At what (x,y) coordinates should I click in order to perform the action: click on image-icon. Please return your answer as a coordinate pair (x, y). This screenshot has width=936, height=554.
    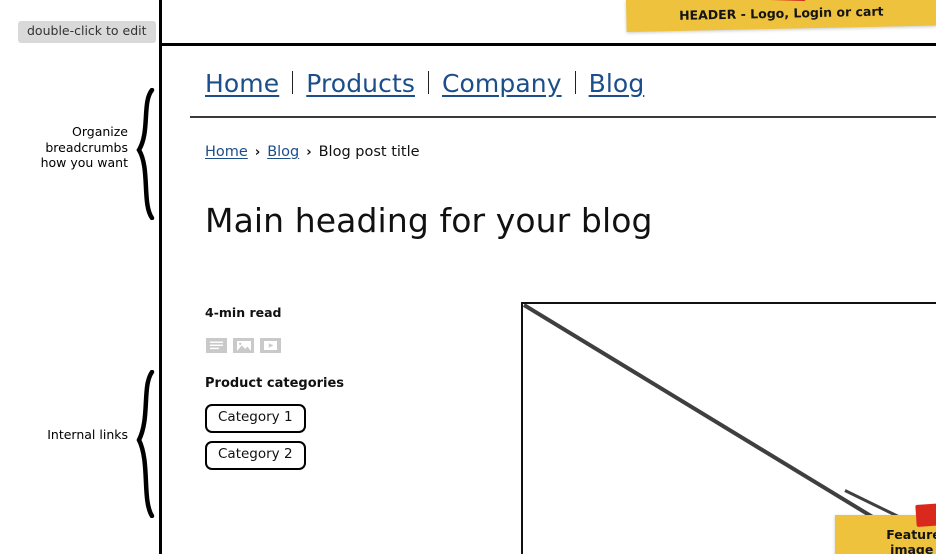
    Looking at the image, I should click on (243, 345).